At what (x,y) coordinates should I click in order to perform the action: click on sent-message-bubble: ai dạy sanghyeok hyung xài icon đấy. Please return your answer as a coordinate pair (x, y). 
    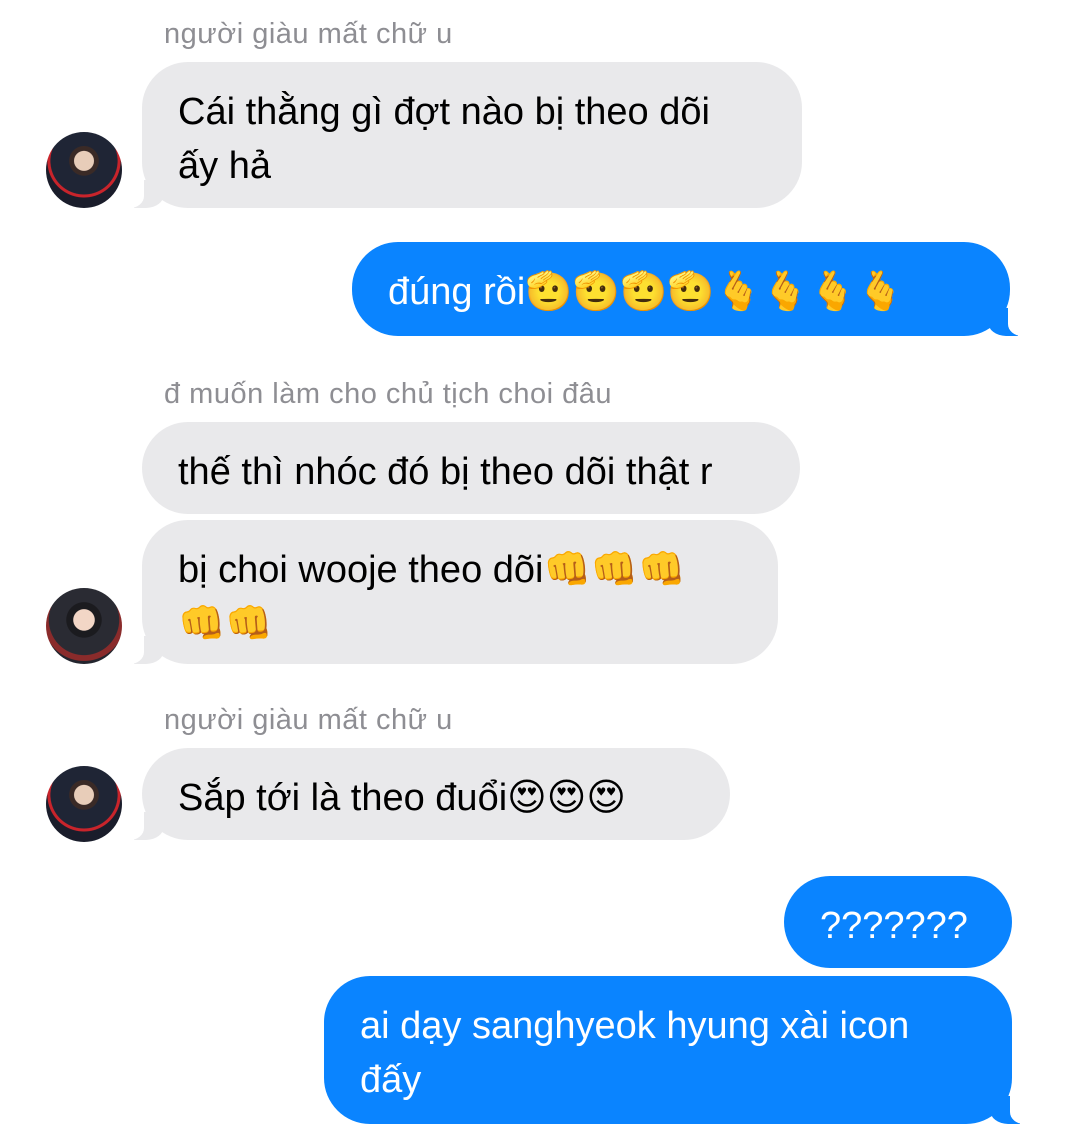
    Looking at the image, I should click on (680, 1050).